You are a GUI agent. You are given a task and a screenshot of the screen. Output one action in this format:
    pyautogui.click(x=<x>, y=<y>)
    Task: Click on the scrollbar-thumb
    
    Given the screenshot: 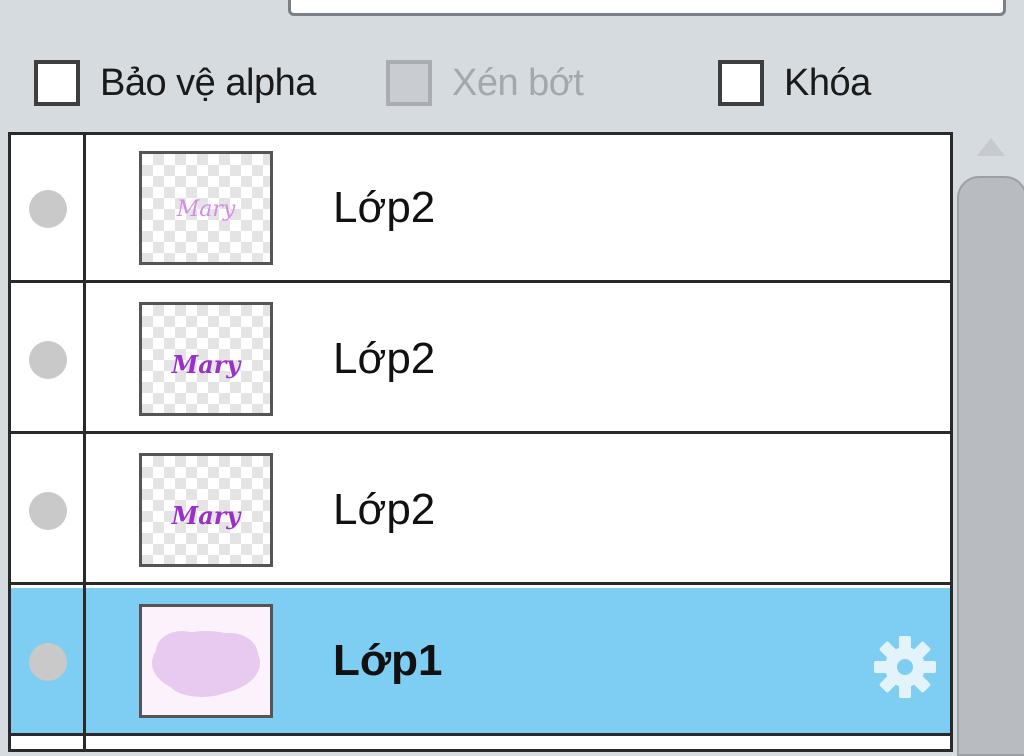 What is the action you would take?
    pyautogui.click(x=990, y=466)
    